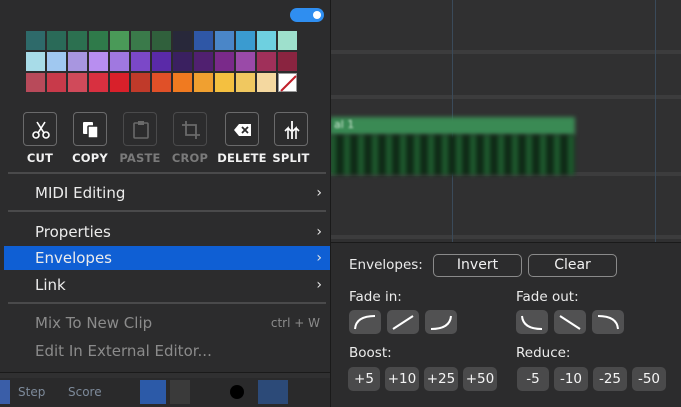 This screenshot has width=681, height=407. Describe the element at coordinates (85, 392) in the screenshot. I see `score-button: Score` at that location.